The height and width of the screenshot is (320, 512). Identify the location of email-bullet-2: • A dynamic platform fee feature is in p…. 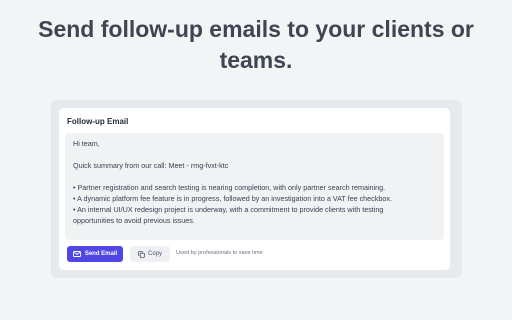
(232, 198).